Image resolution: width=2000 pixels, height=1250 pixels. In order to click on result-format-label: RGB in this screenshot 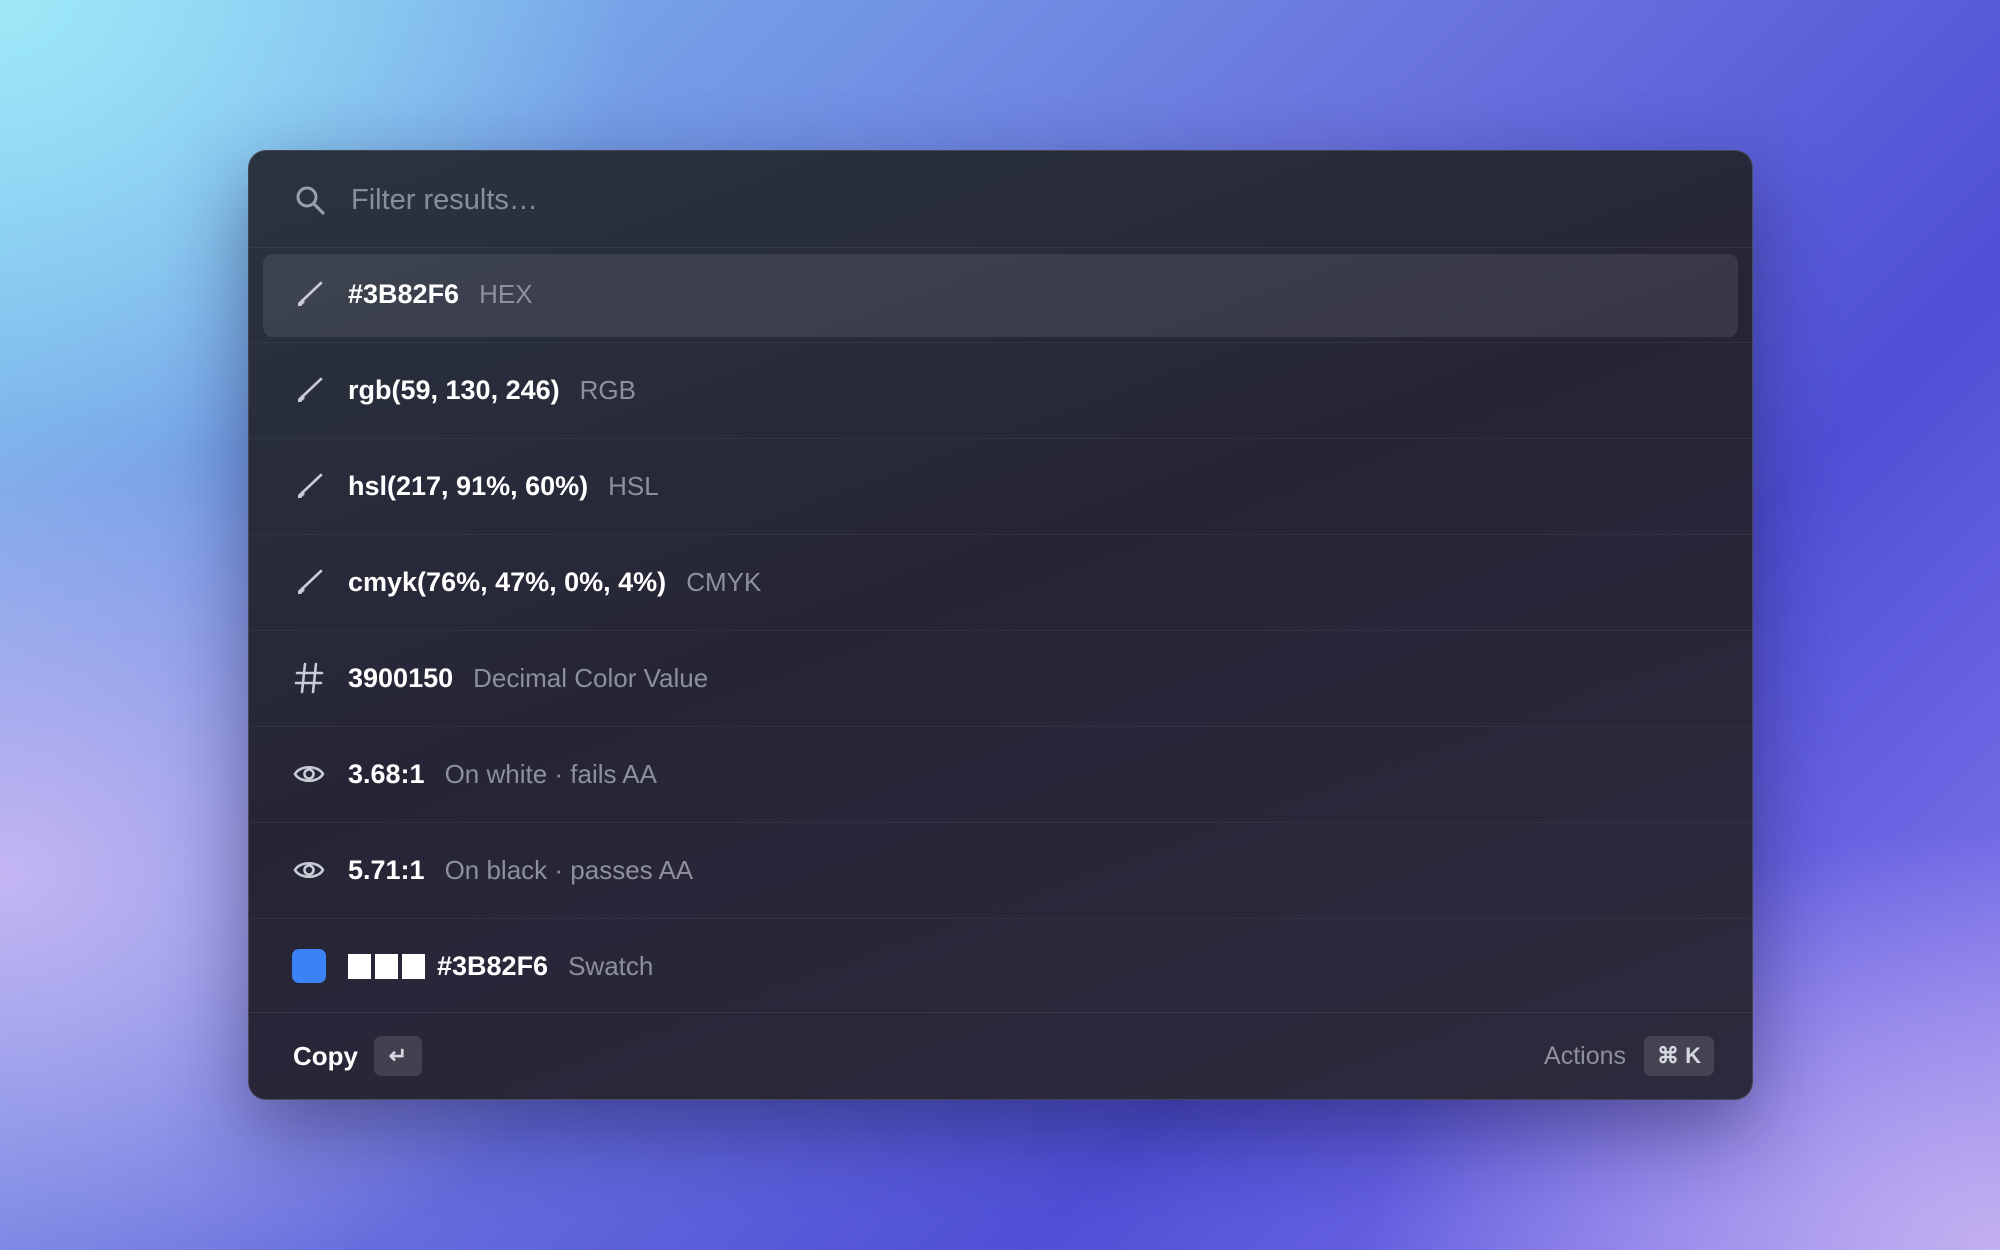, I will do `click(607, 390)`.